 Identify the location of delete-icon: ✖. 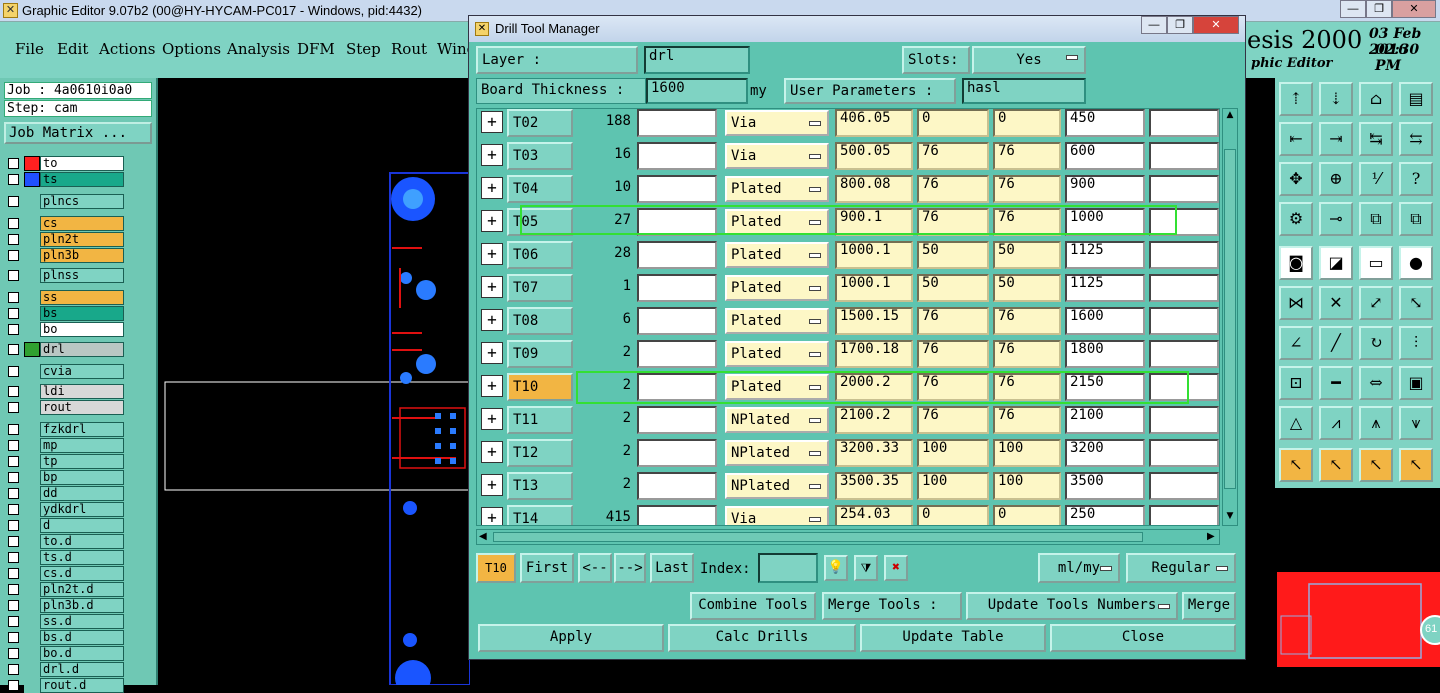
(896, 568).